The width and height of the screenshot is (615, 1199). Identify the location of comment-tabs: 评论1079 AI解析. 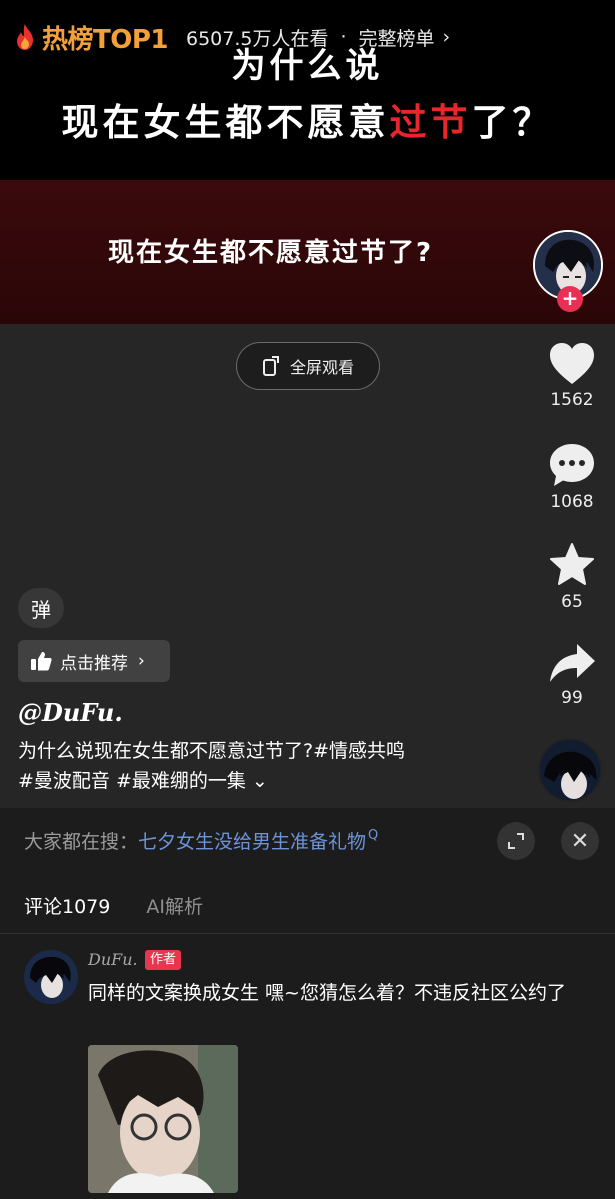
(131, 905).